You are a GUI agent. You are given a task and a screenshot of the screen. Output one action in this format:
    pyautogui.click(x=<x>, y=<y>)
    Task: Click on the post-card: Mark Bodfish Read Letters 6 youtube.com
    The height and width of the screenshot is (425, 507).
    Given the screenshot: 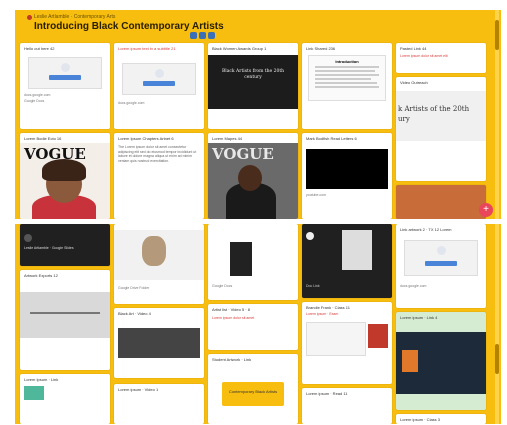 What is the action you would take?
    pyautogui.click(x=347, y=176)
    